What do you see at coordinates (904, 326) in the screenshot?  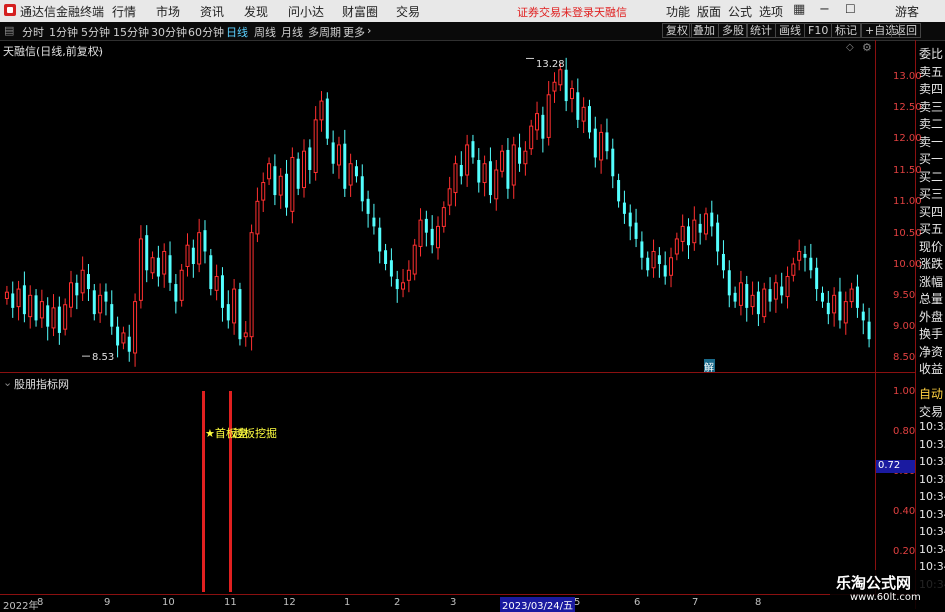 I see `price-tick: 9.00` at bounding box center [904, 326].